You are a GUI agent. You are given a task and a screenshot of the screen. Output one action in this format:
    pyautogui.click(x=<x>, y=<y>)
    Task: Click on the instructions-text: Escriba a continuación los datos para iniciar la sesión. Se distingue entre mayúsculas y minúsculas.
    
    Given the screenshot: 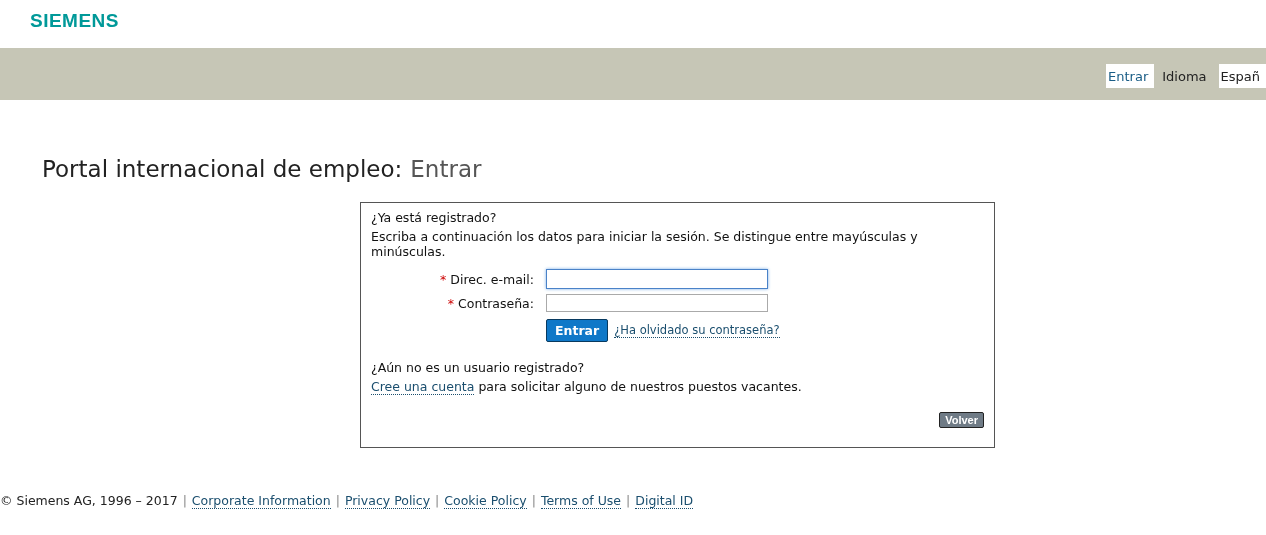 What is the action you would take?
    pyautogui.click(x=645, y=244)
    